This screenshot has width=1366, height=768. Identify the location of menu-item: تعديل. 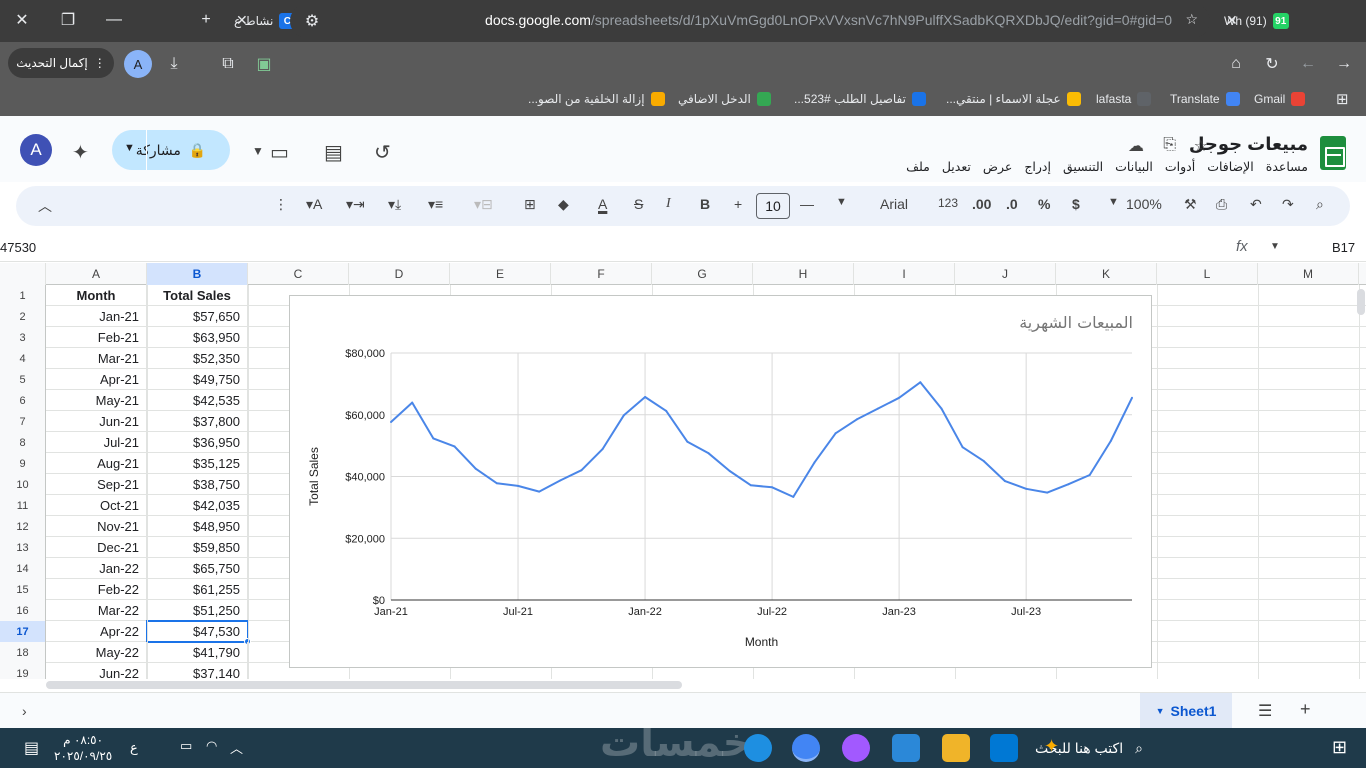
(956, 166).